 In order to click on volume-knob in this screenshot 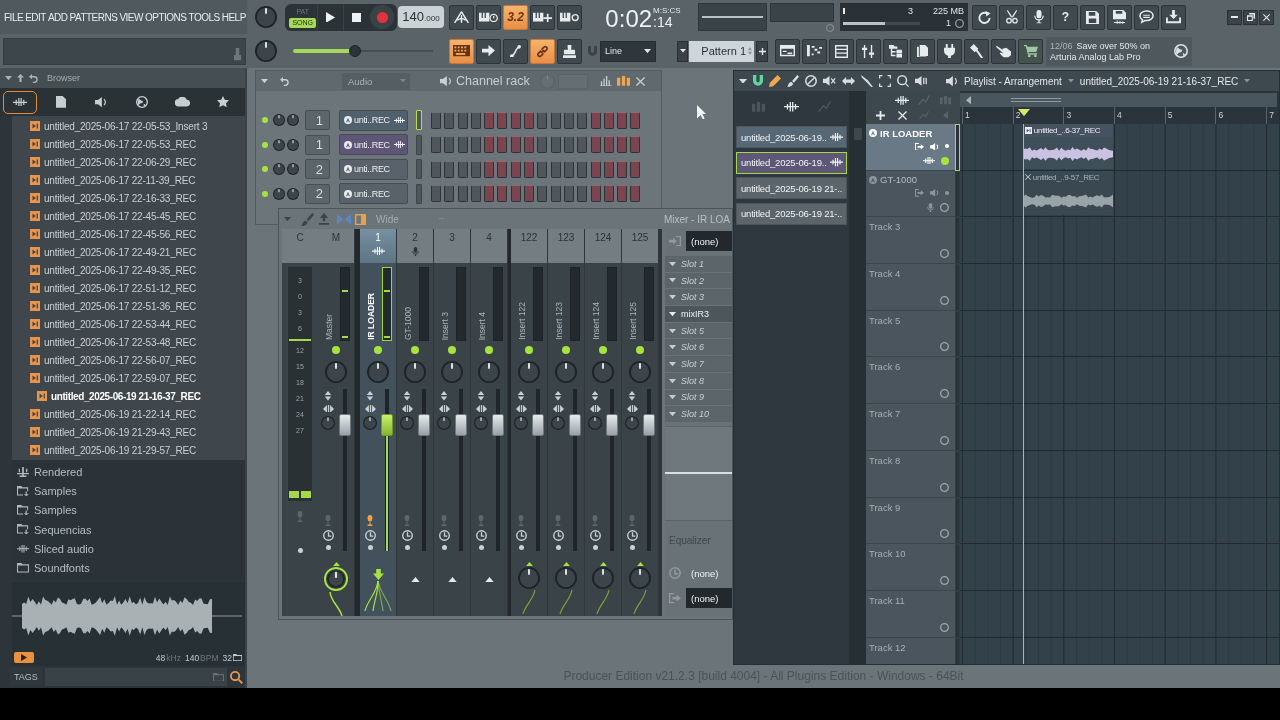, I will do `click(293, 144)`.